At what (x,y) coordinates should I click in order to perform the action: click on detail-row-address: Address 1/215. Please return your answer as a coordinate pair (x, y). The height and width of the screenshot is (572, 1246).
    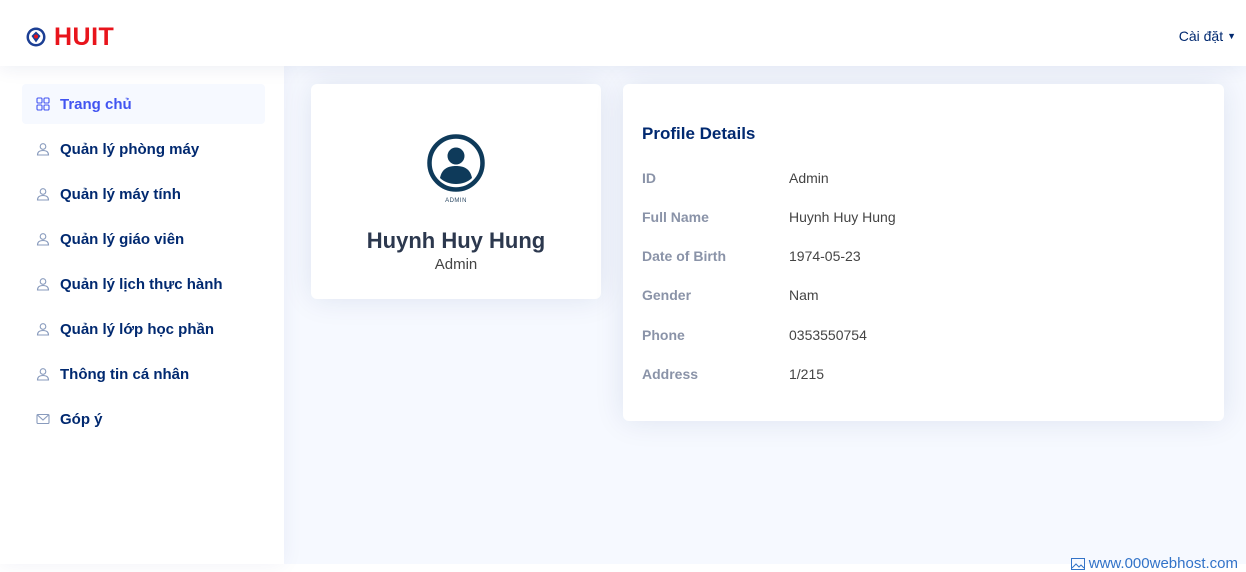
    Looking at the image, I should click on (733, 374).